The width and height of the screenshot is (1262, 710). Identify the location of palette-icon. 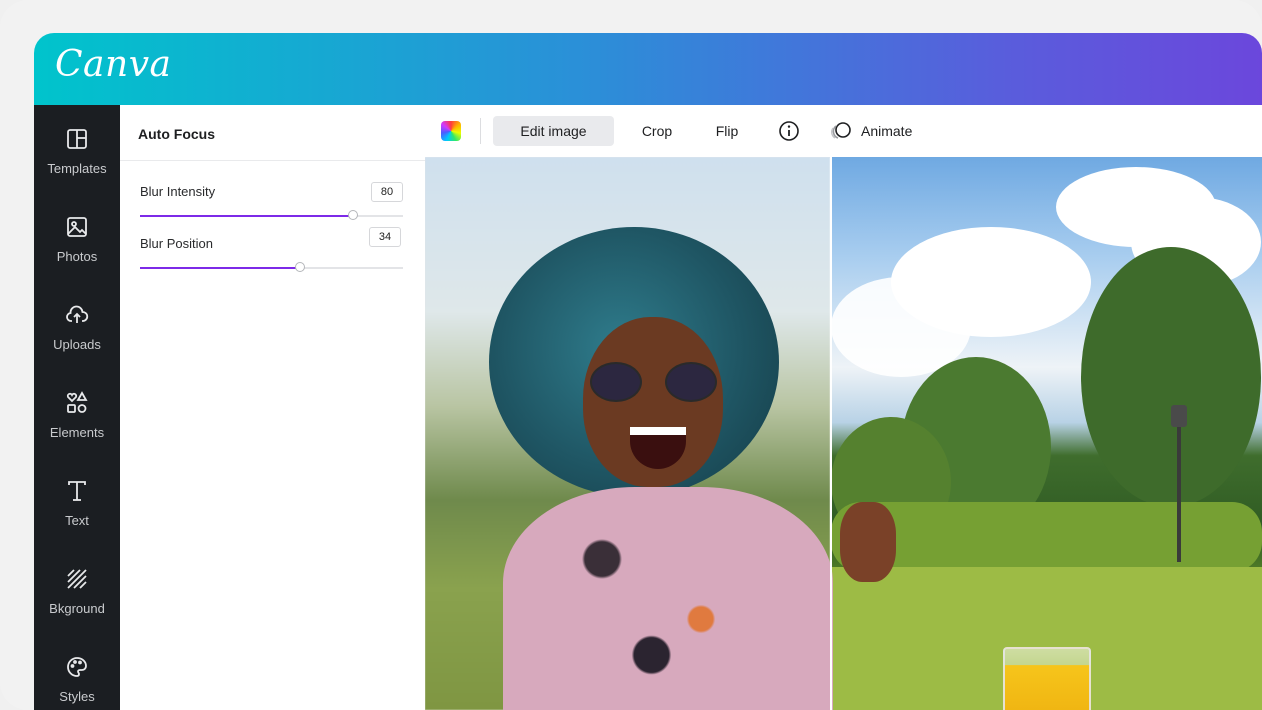
(77, 667).